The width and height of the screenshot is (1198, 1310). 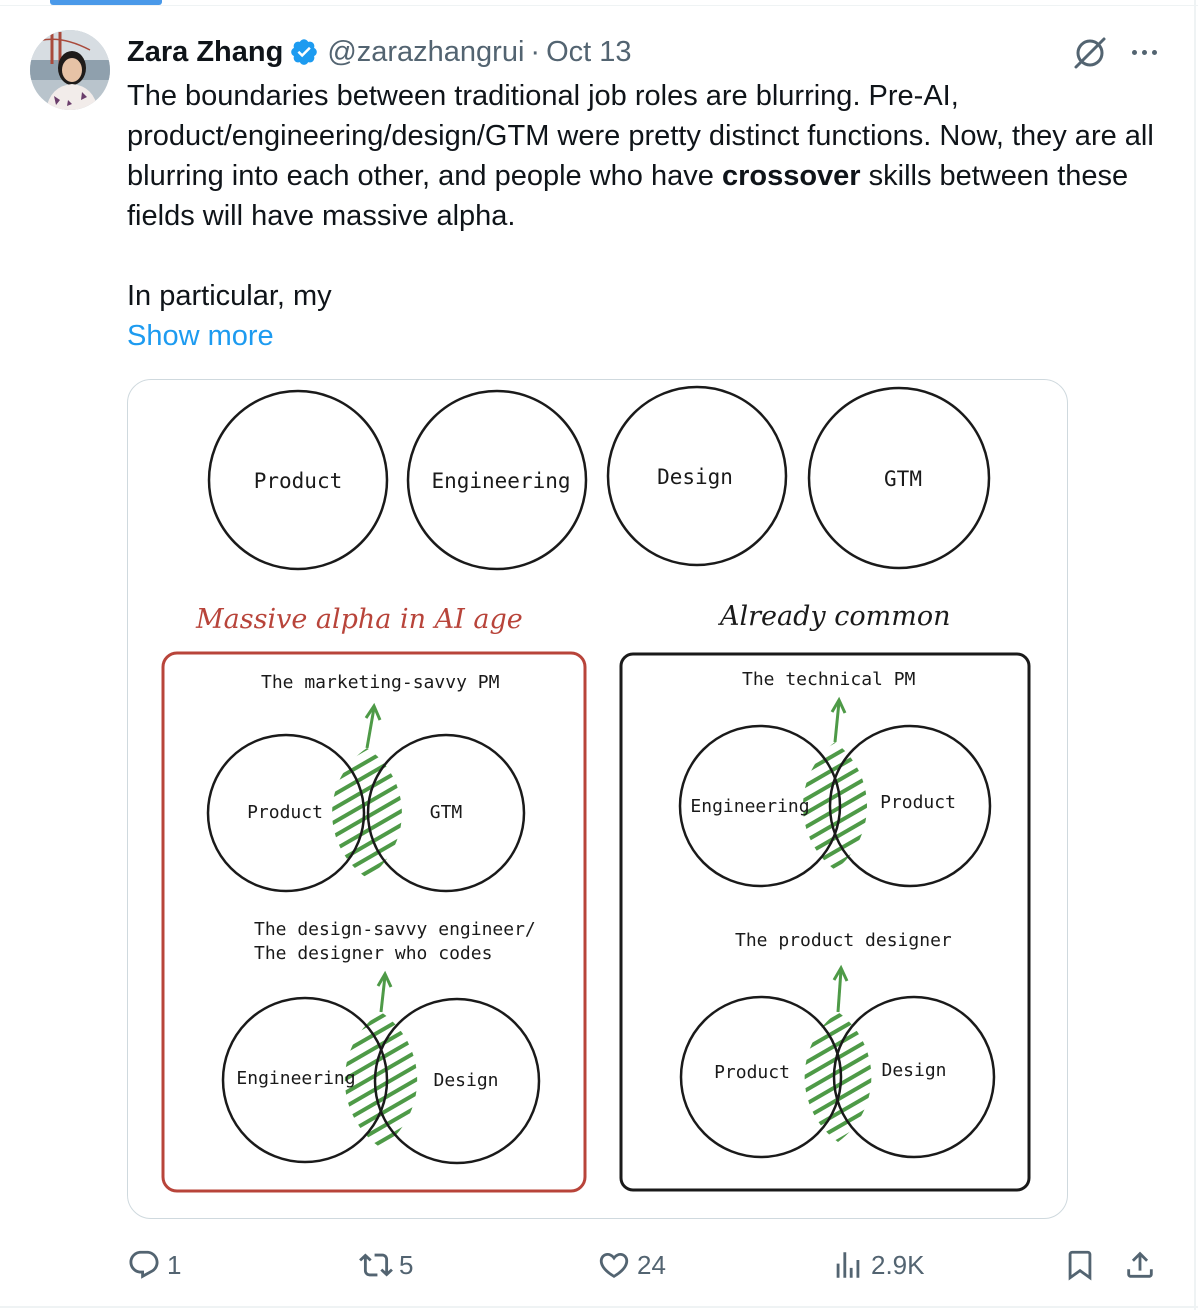 I want to click on tweet-actions: 1 5 24 2.9K, so click(x=652, y=1265).